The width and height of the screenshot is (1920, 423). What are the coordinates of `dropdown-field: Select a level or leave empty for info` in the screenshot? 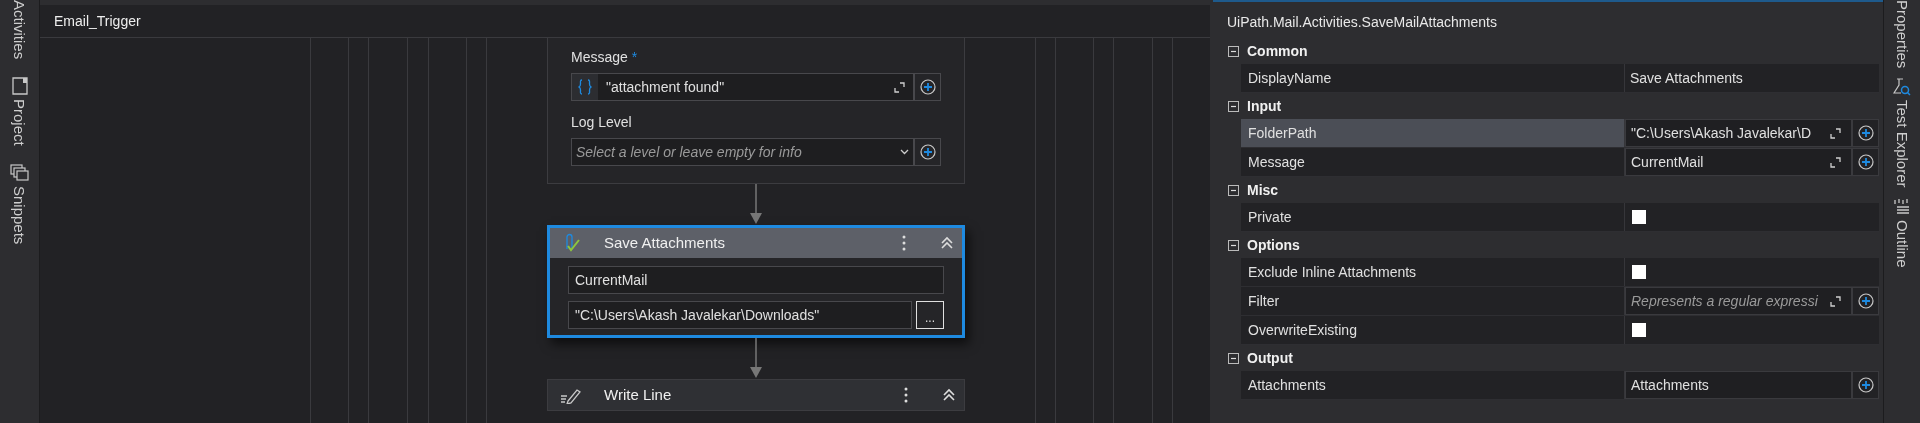 It's located at (742, 152).